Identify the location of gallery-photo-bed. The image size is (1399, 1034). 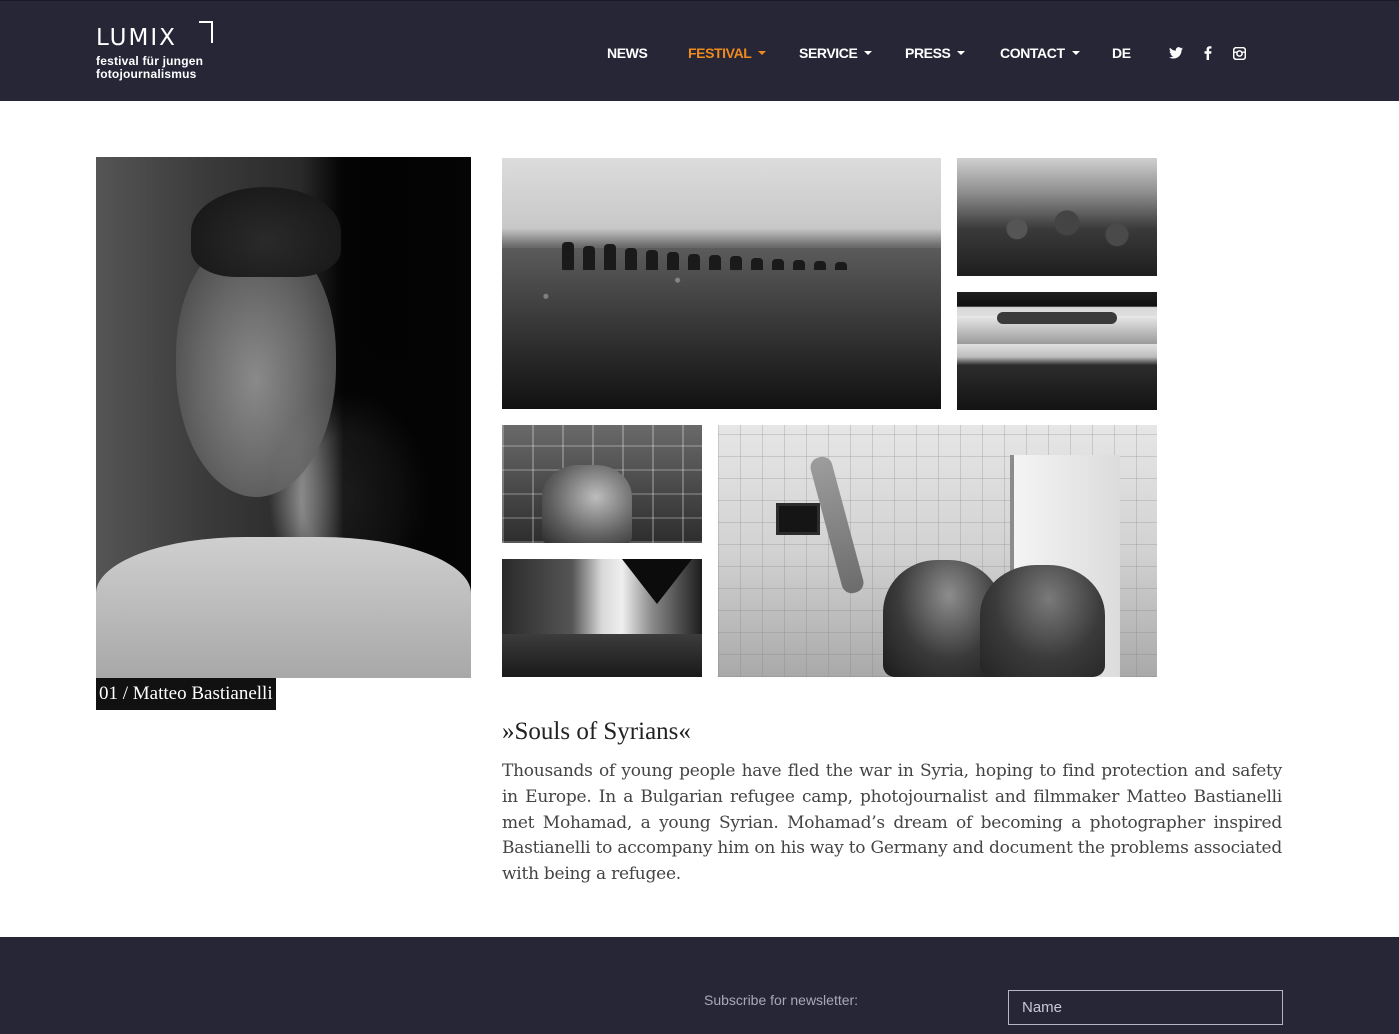
(1057, 351).